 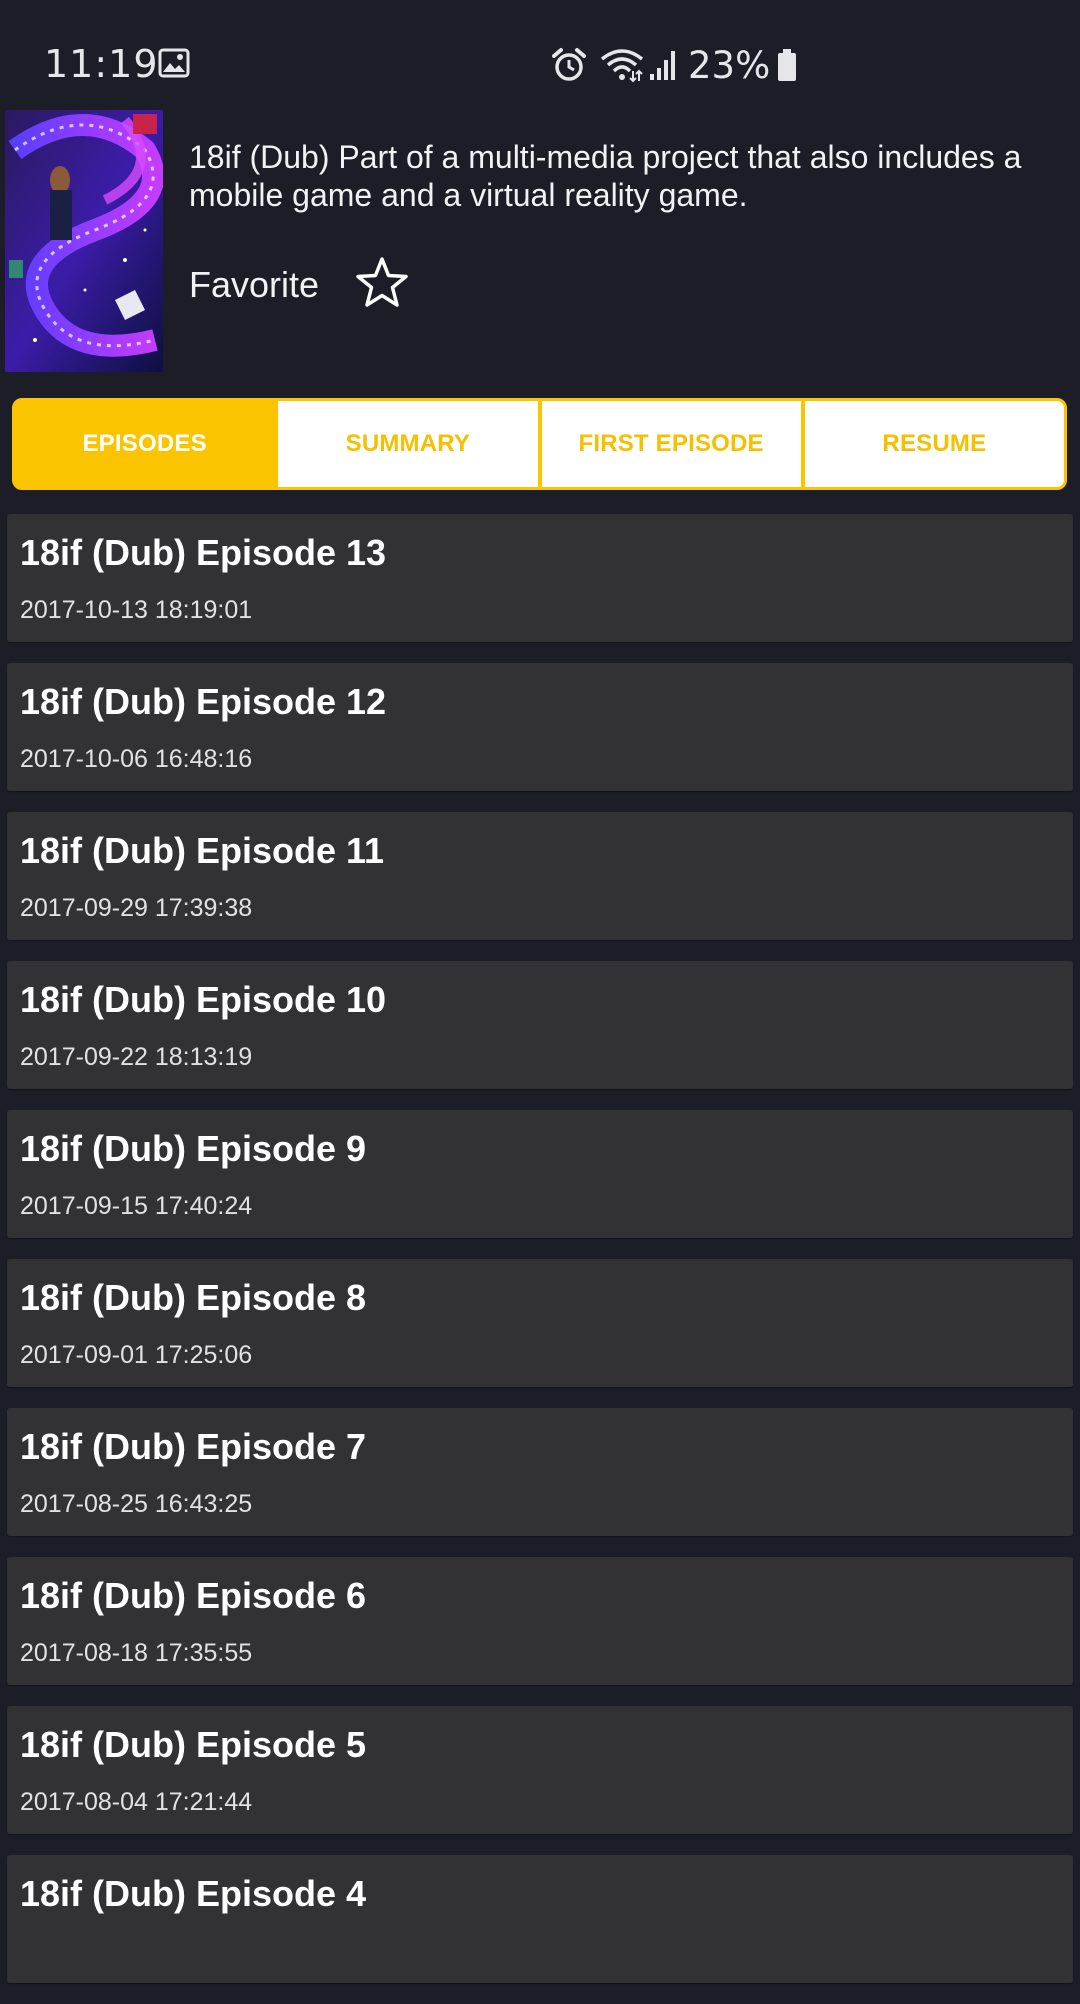 I want to click on episode-title: 18if (Dub) Episode 11, so click(x=202, y=850).